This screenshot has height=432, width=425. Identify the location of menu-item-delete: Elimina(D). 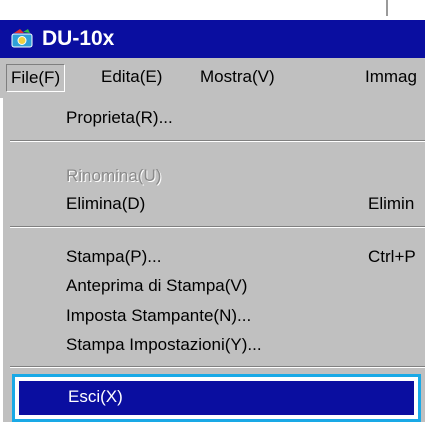
(105, 204).